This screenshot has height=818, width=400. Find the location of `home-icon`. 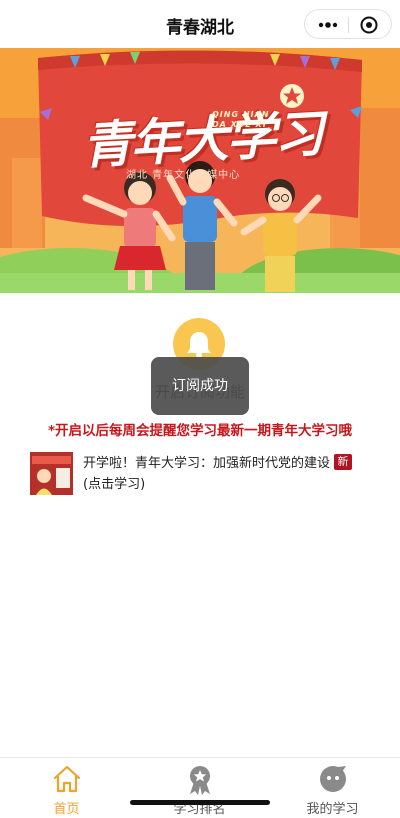

home-icon is located at coordinates (66, 779).